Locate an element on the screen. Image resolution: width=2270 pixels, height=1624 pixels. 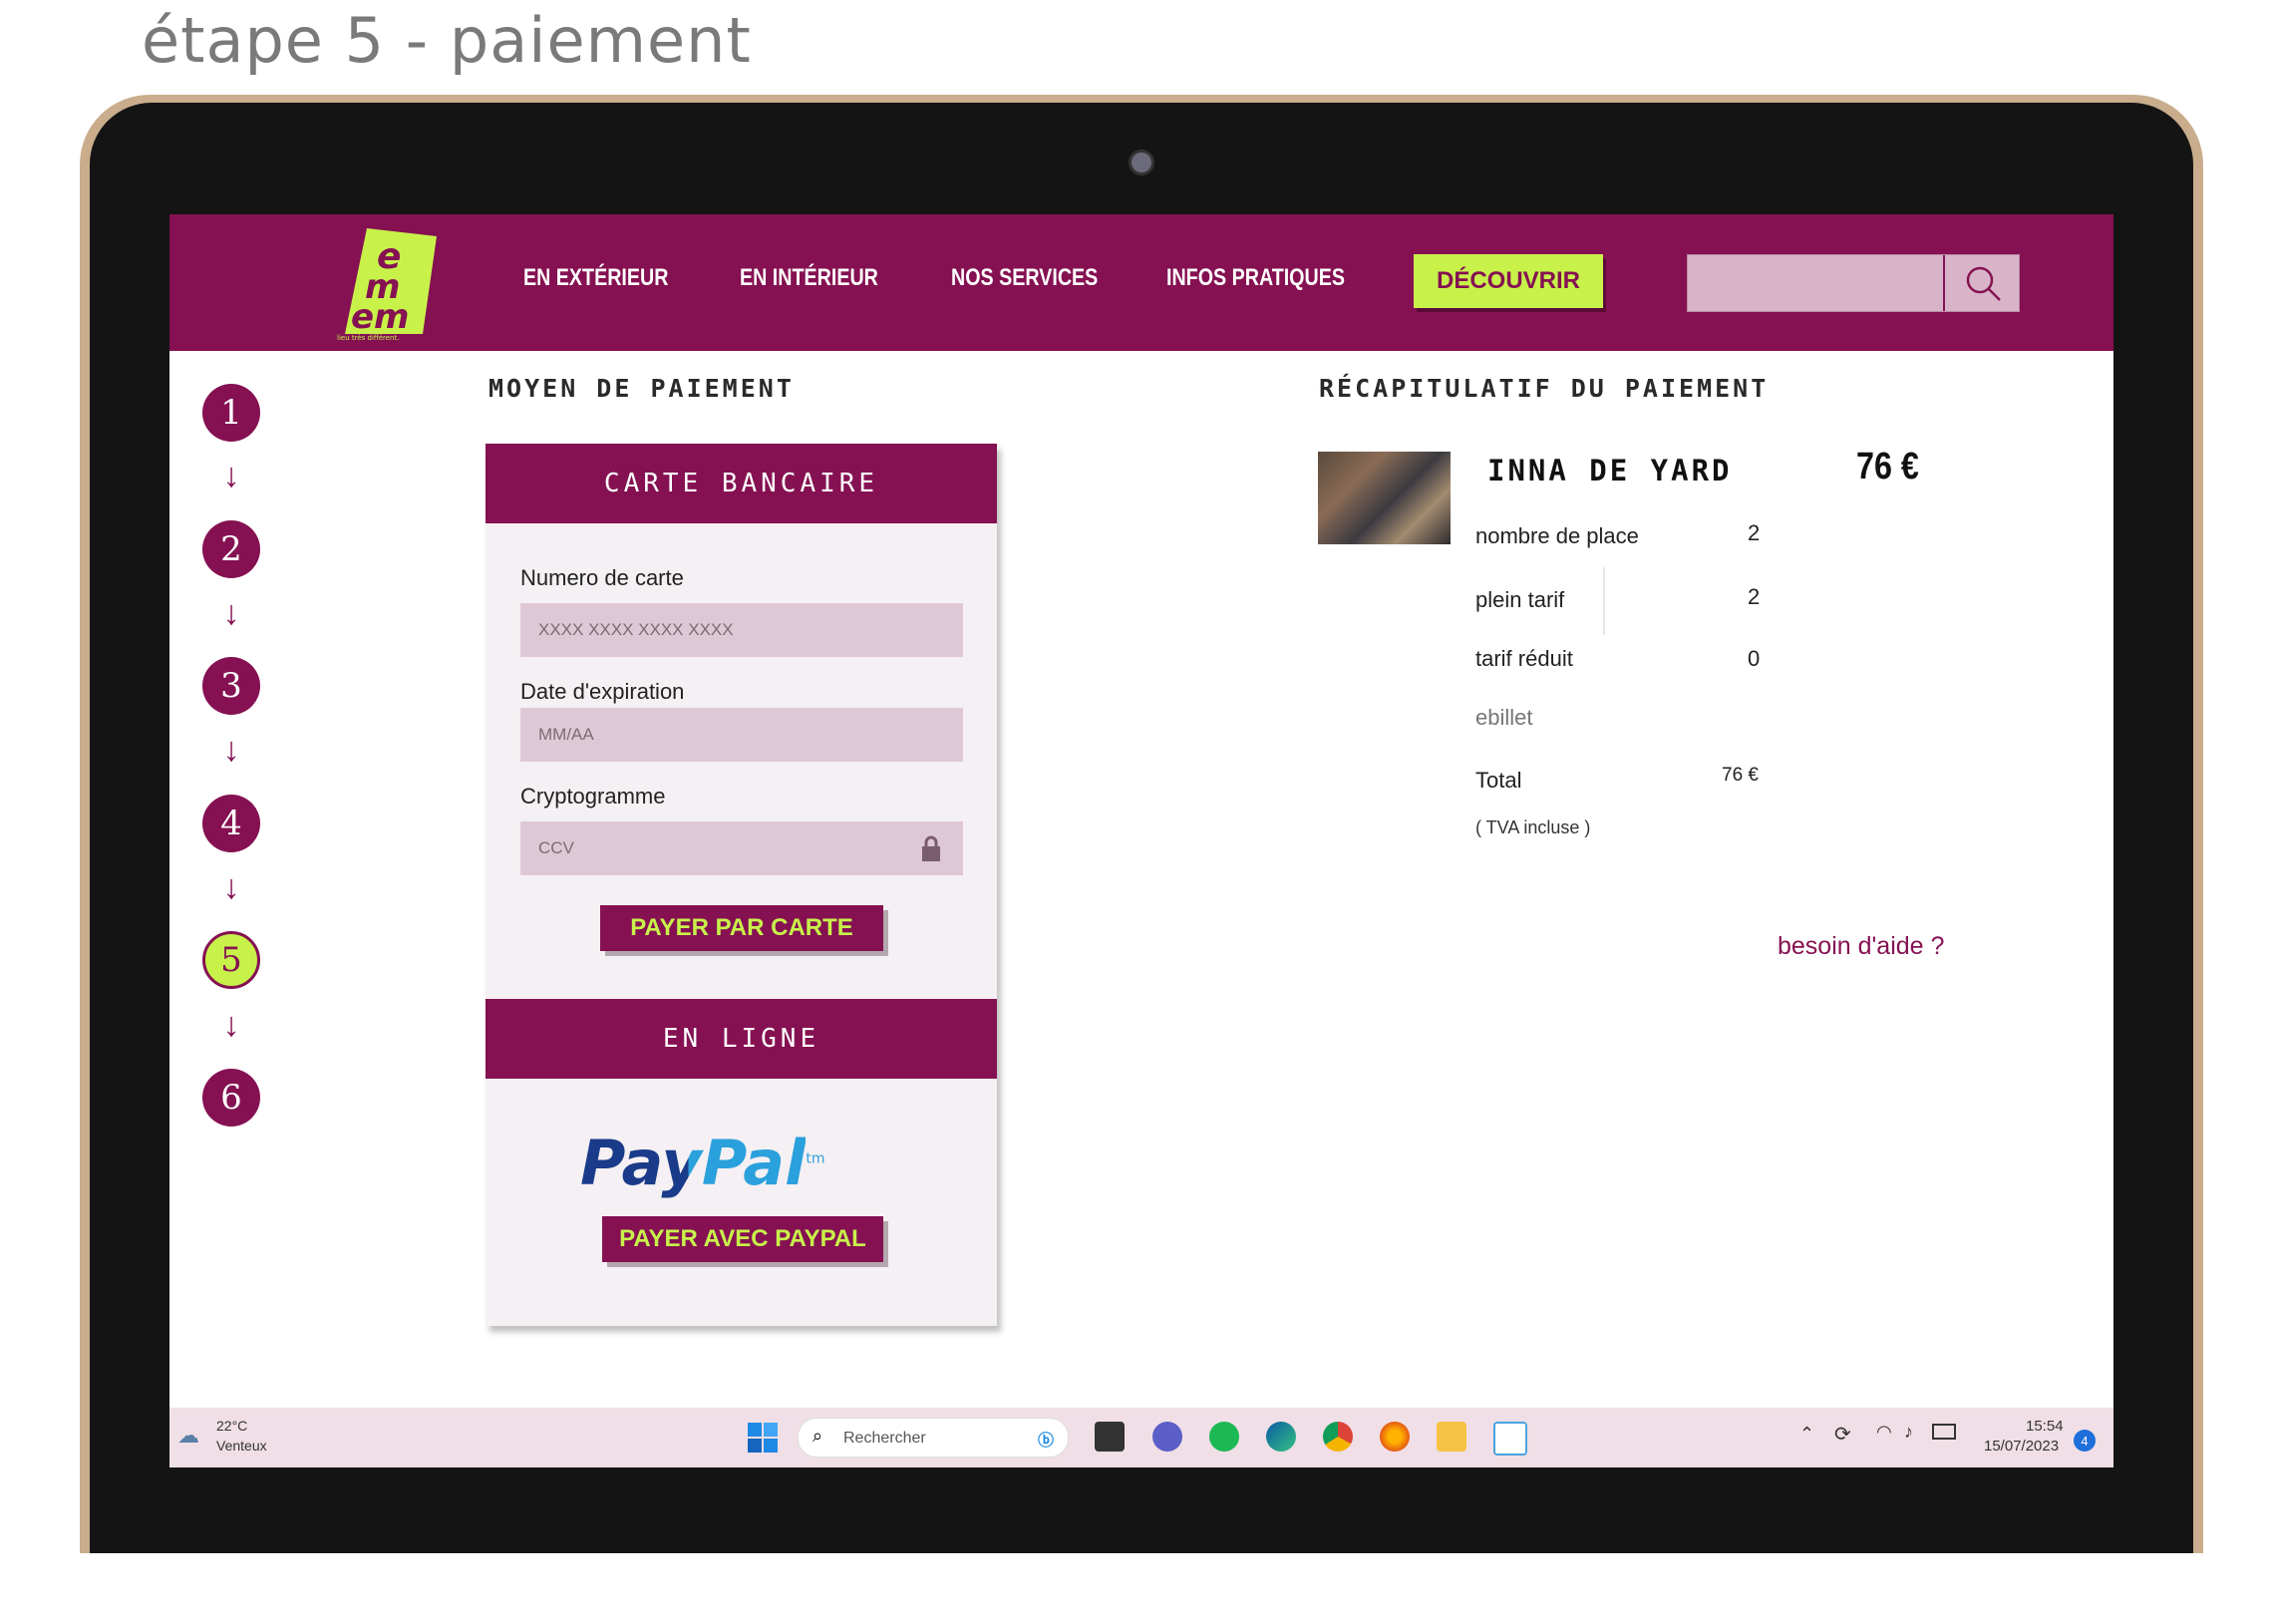
expiry-label: Date d'expiration is located at coordinates (602, 691).